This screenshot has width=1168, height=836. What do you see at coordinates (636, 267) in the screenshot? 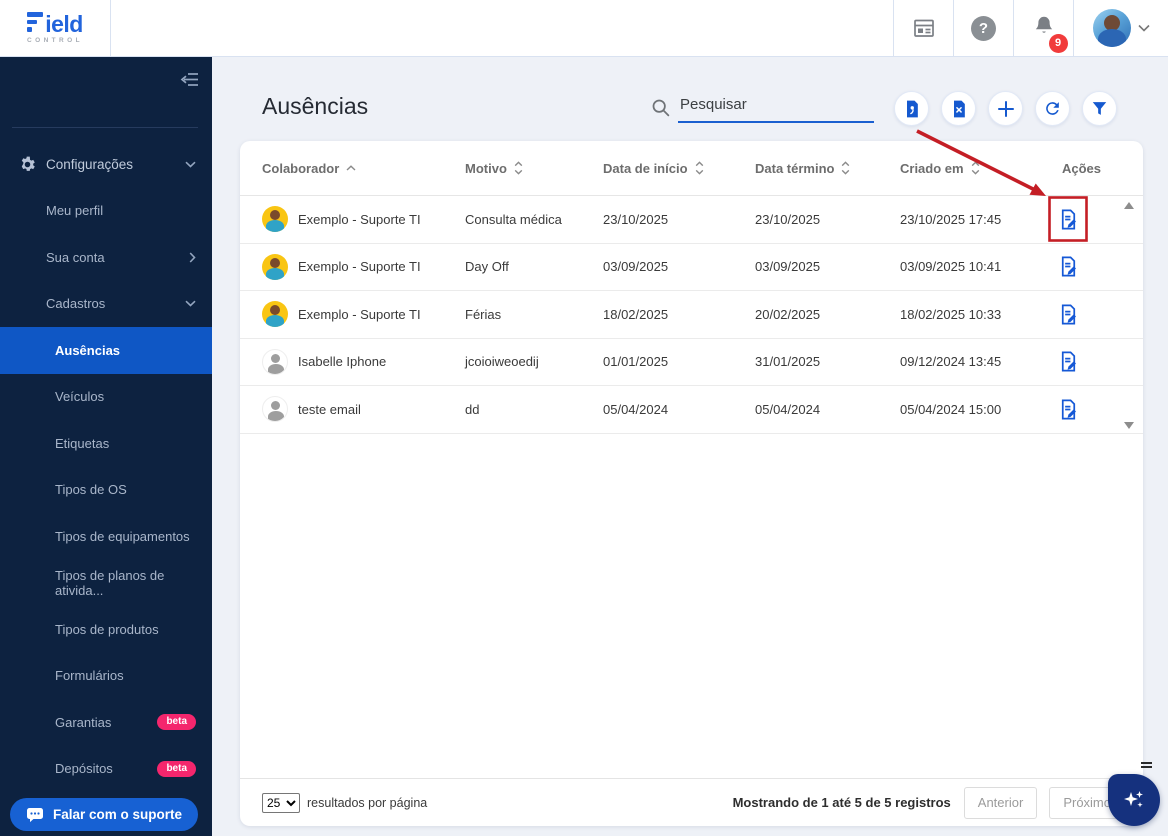
I see `data-inicio-cell: 03/09/2025` at bounding box center [636, 267].